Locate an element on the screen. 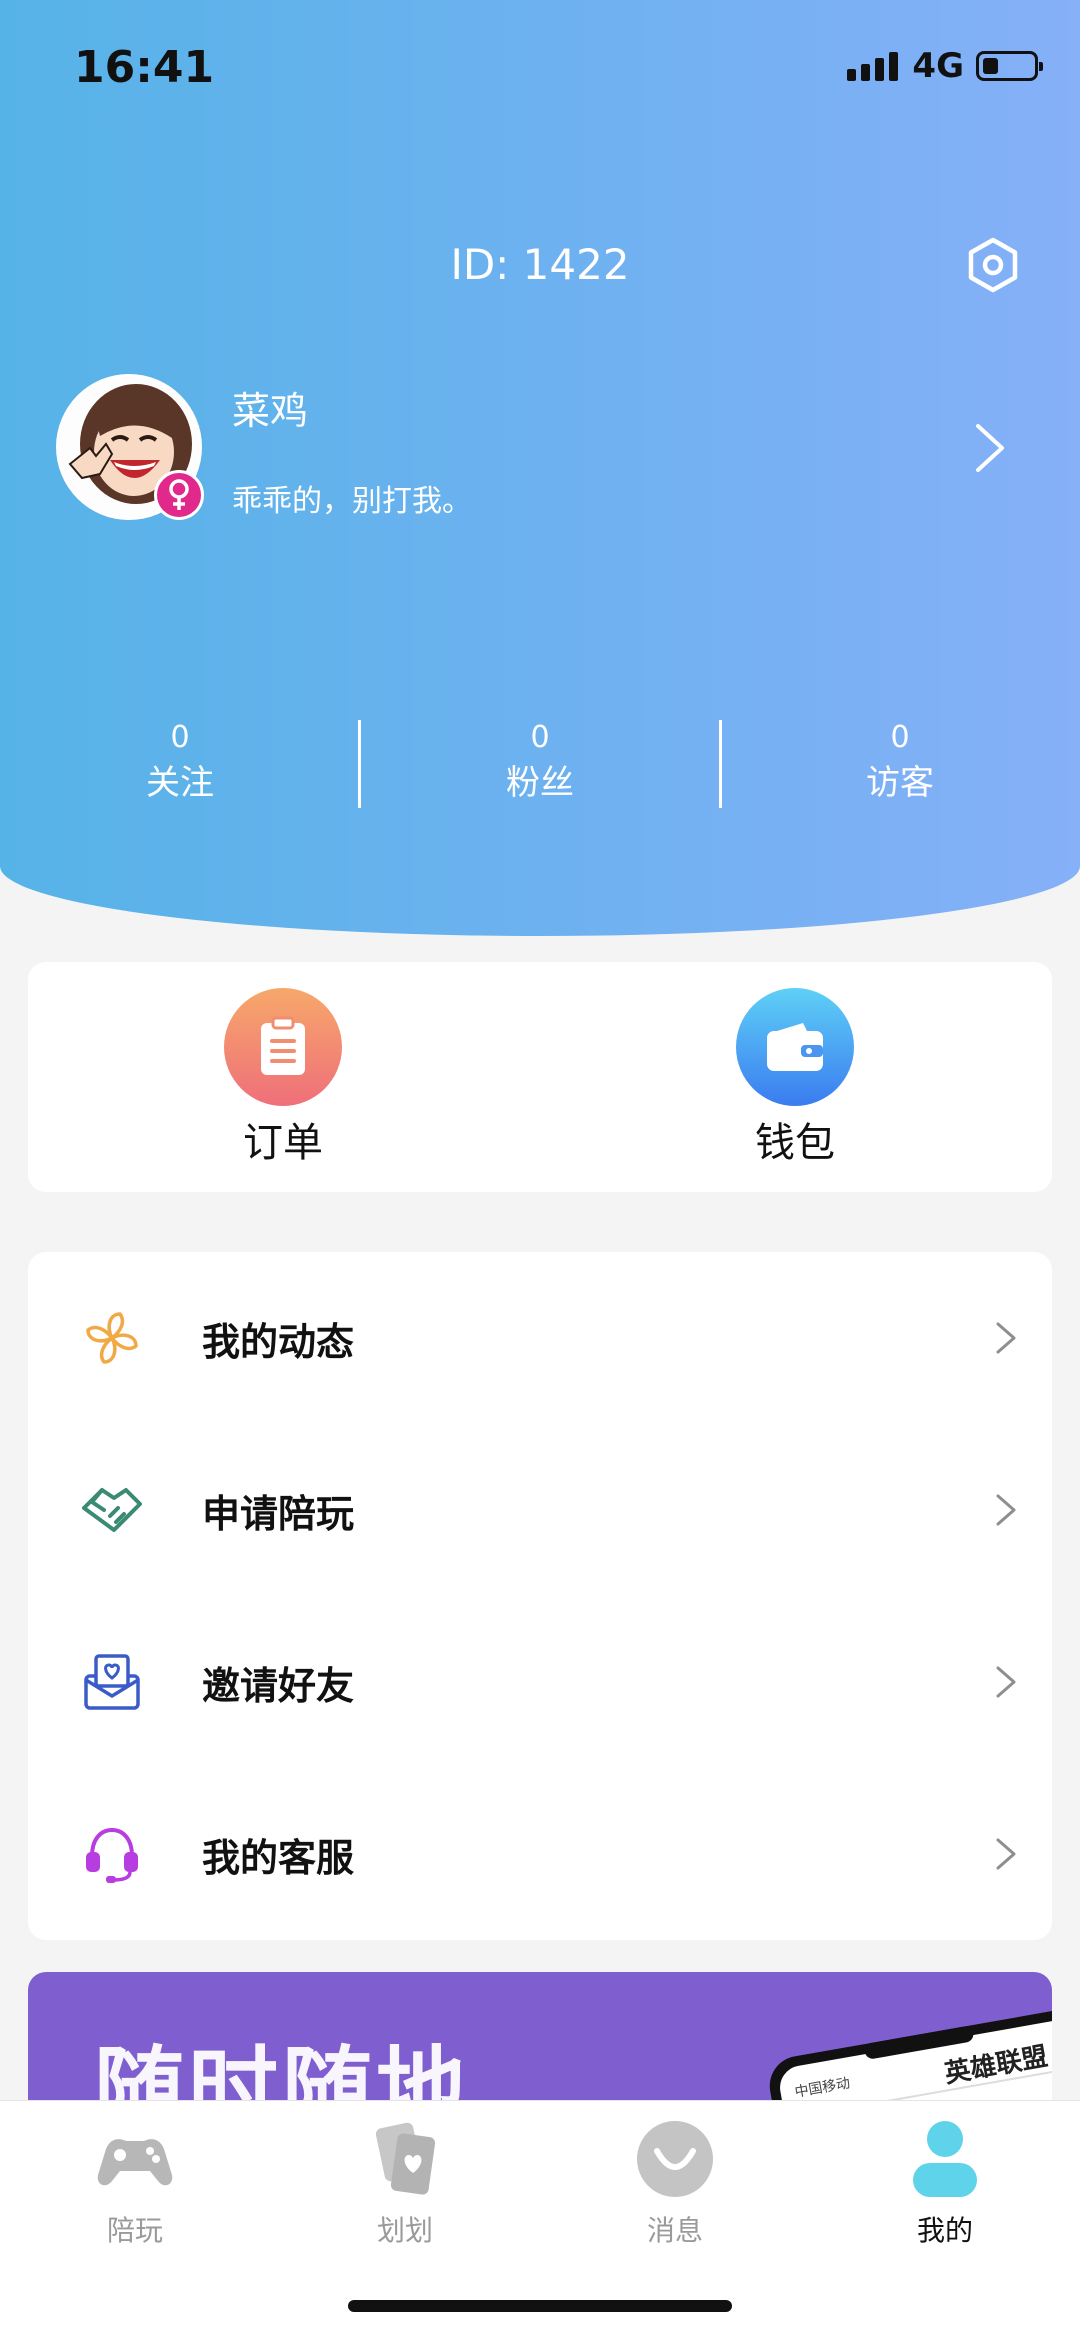 The width and height of the screenshot is (1080, 2339). handshake-icon is located at coordinates (112, 1510).